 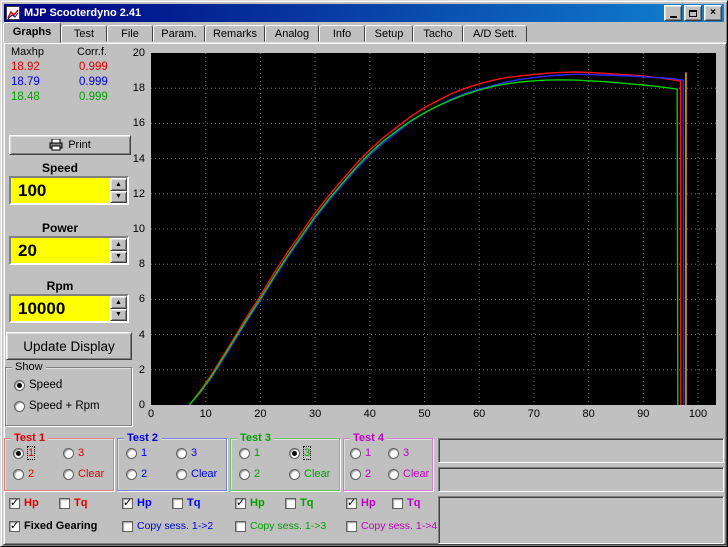 I want to click on y-tick-label: 18, so click(x=138, y=88).